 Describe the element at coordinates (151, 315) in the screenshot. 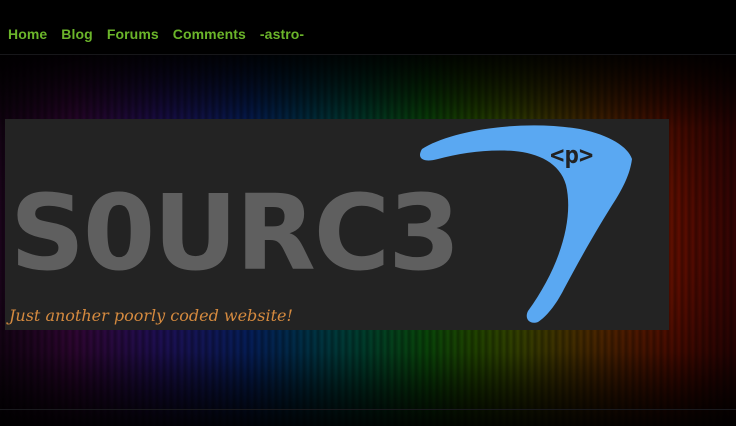

I see `site-tagline: Just another poorly coded website!` at that location.